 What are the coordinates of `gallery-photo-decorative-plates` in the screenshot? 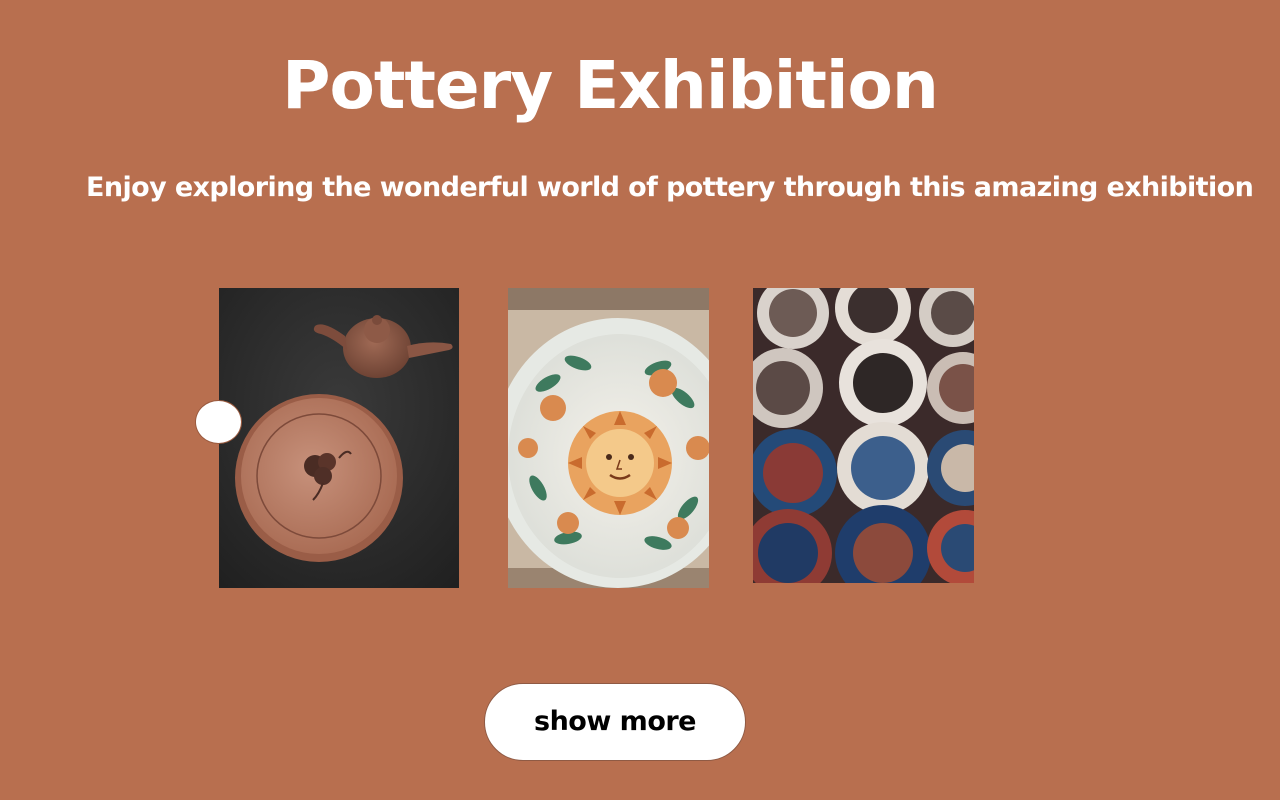 It's located at (863, 435).